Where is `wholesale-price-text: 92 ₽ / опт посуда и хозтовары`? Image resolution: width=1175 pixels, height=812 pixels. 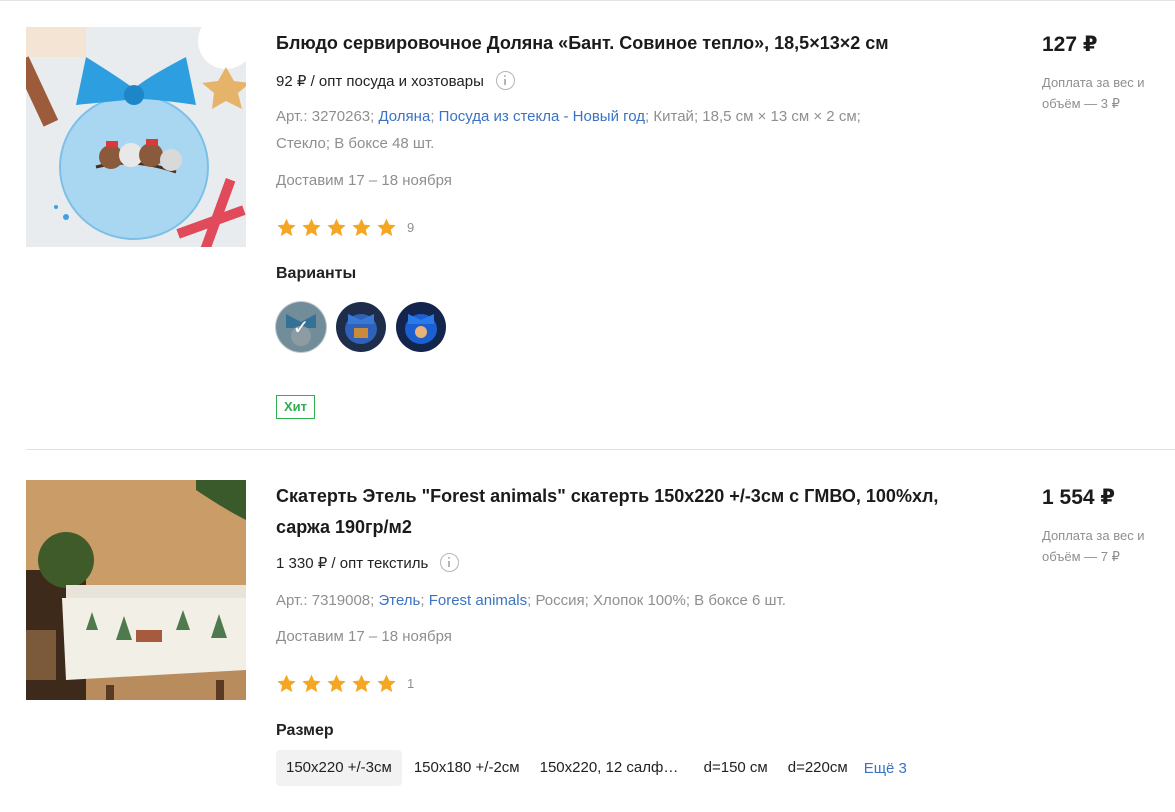
wholesale-price-text: 92 ₽ / опт посуда и хозтовары is located at coordinates (380, 81).